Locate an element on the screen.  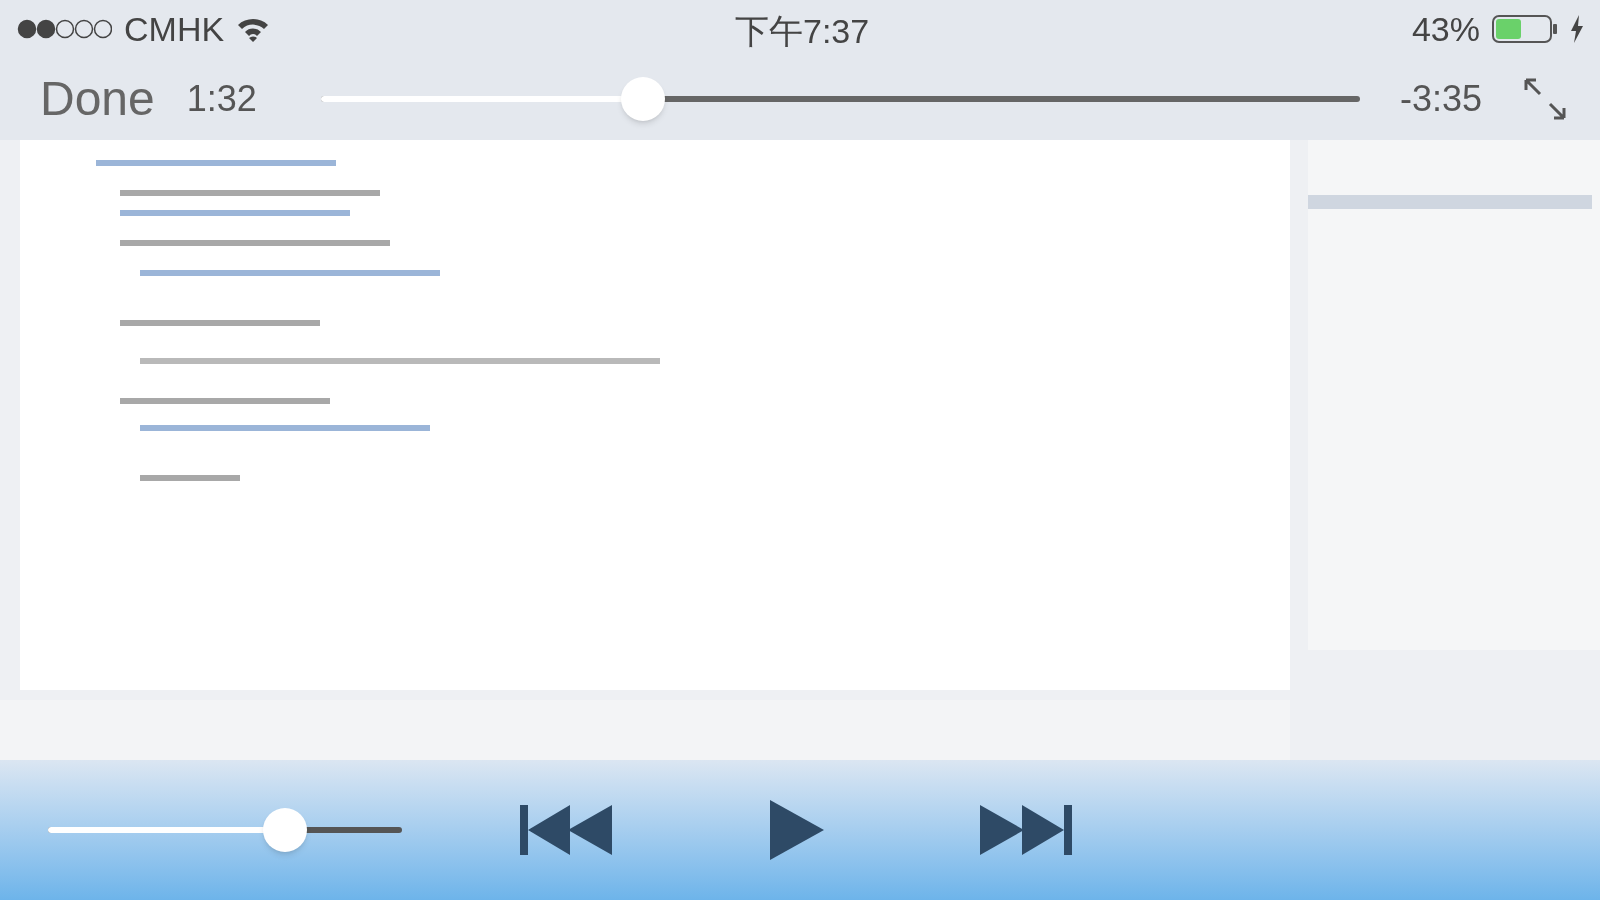
done-button: Done is located at coordinates (97, 99).